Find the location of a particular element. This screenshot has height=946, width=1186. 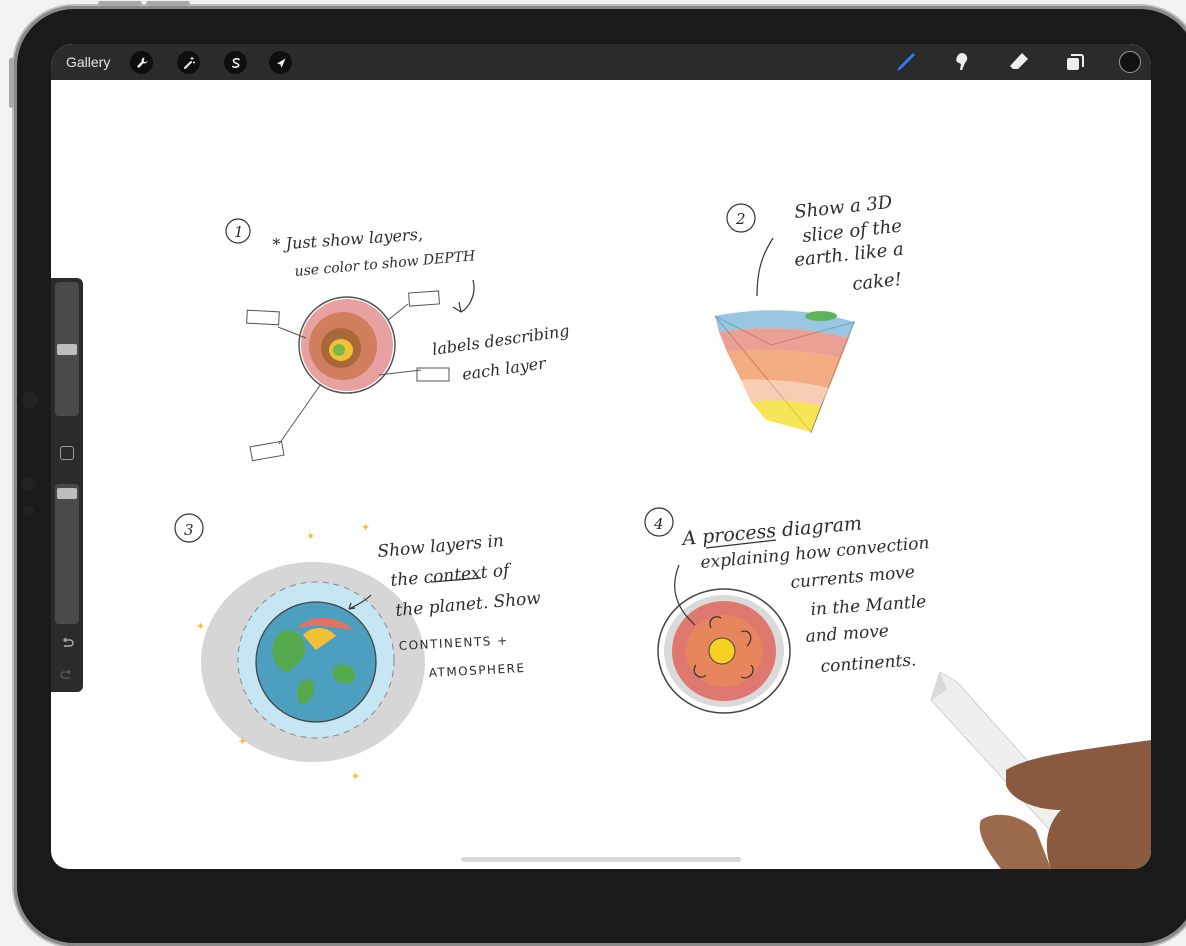

magic-wand-icon is located at coordinates (189, 62).